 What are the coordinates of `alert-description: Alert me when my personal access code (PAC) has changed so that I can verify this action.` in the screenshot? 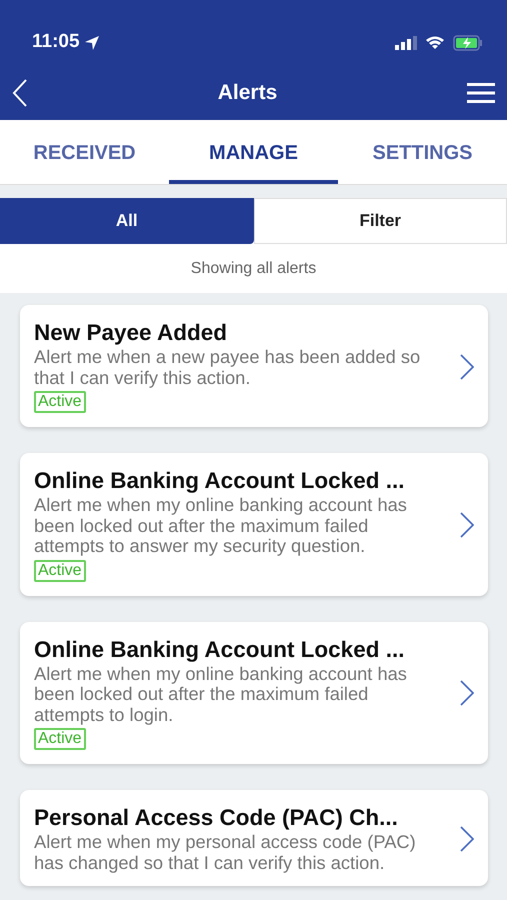 It's located at (225, 852).